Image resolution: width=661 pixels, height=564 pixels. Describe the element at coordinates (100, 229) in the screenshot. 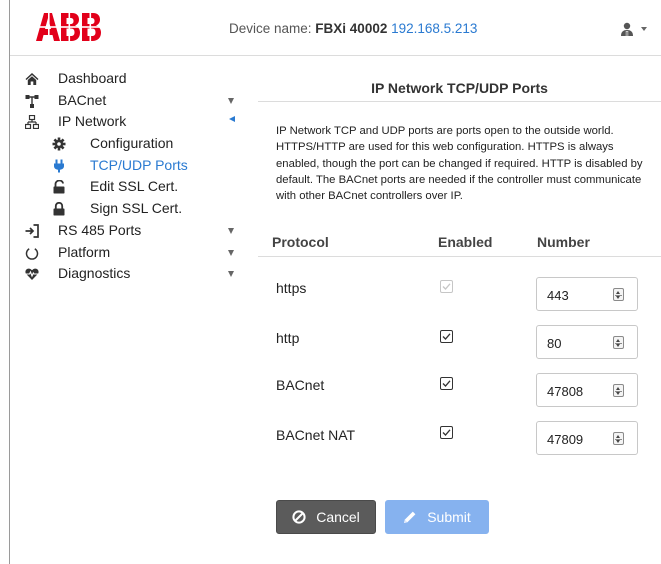

I see `sidebar-item-label: RS 485 Ports` at that location.